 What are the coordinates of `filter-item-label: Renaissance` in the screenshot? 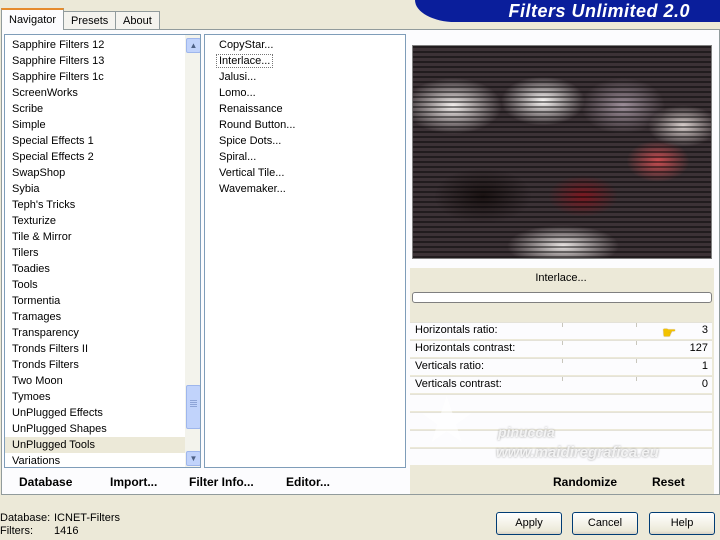 It's located at (251, 109).